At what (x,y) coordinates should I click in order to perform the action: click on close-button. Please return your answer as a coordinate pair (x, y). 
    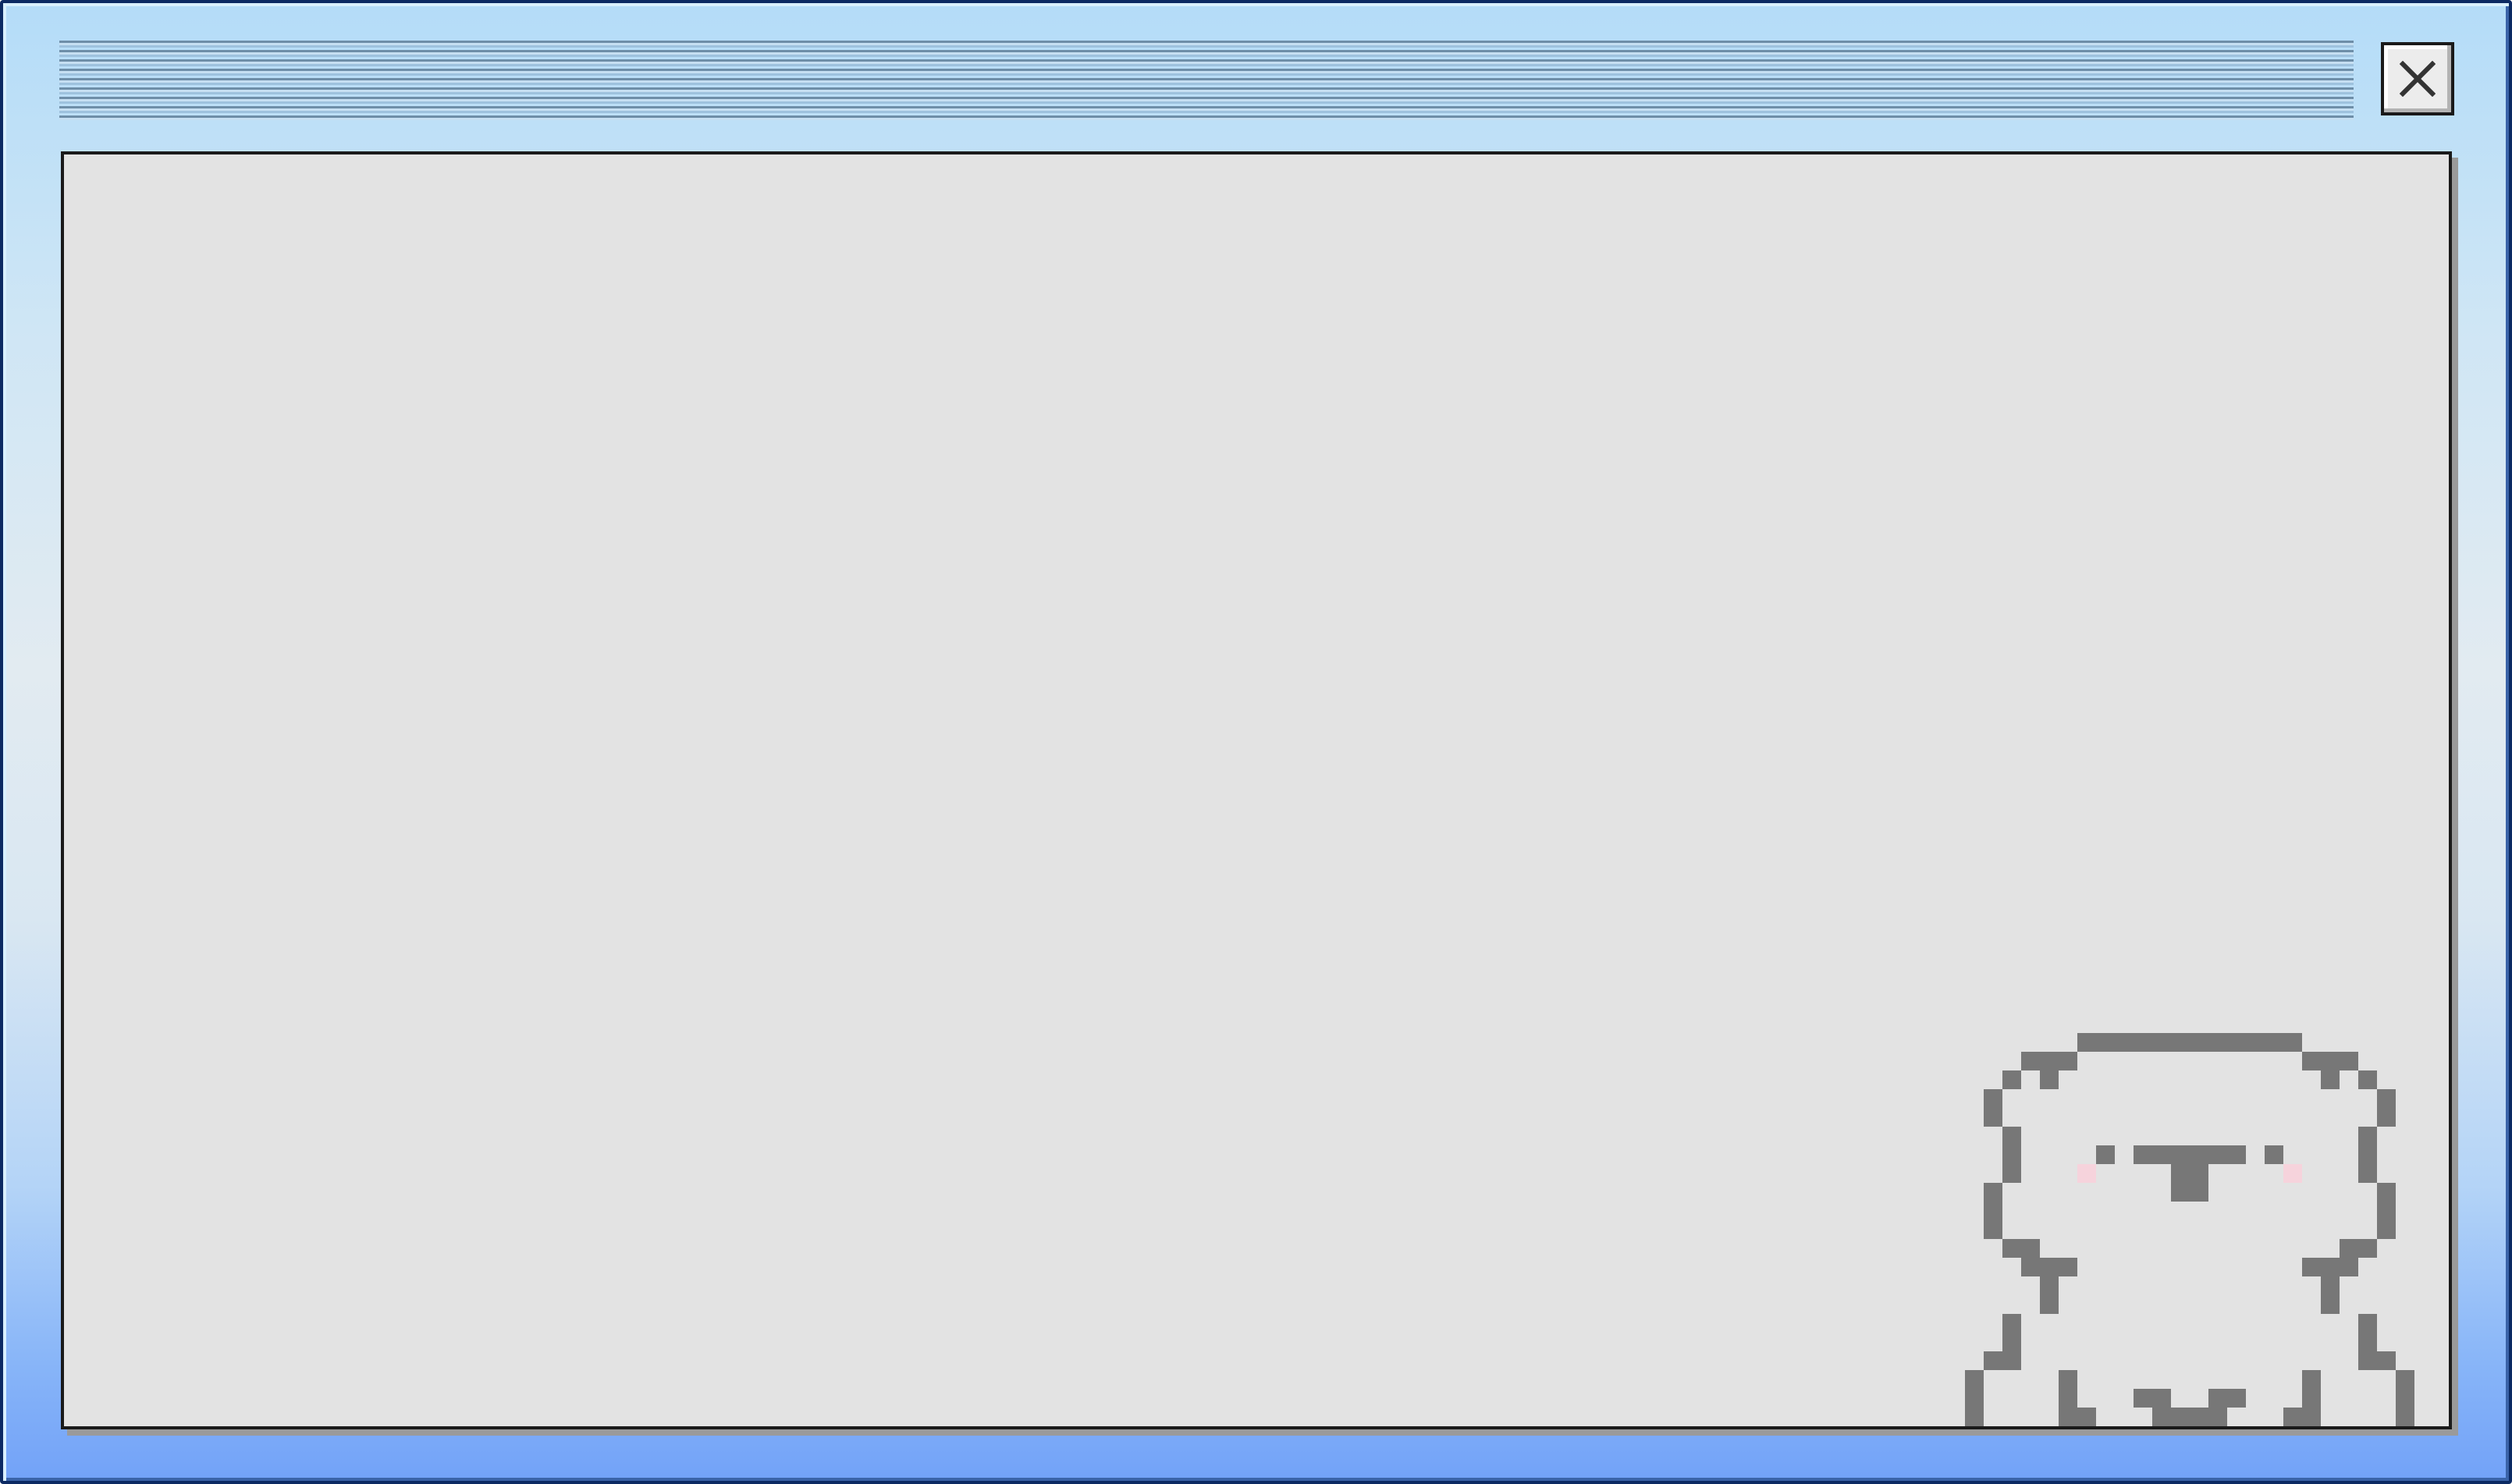
    Looking at the image, I should click on (2417, 78).